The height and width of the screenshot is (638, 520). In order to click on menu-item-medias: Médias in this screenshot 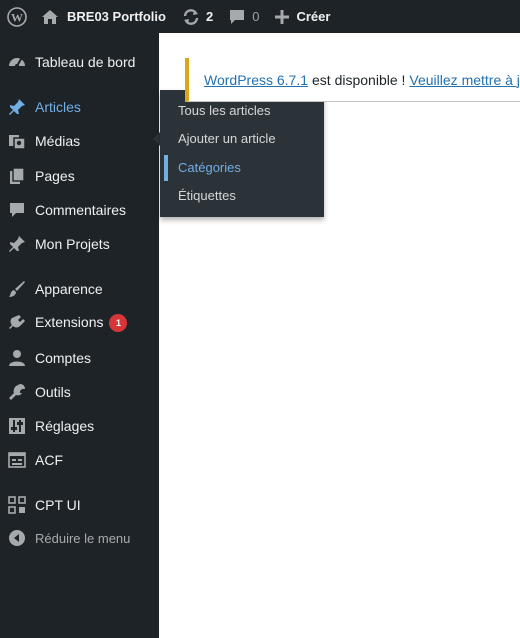, I will do `click(79, 141)`.